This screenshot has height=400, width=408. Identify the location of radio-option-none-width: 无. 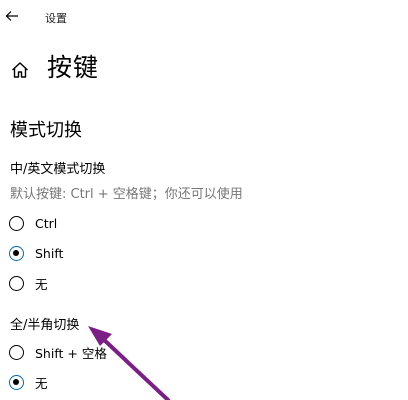
(28, 382).